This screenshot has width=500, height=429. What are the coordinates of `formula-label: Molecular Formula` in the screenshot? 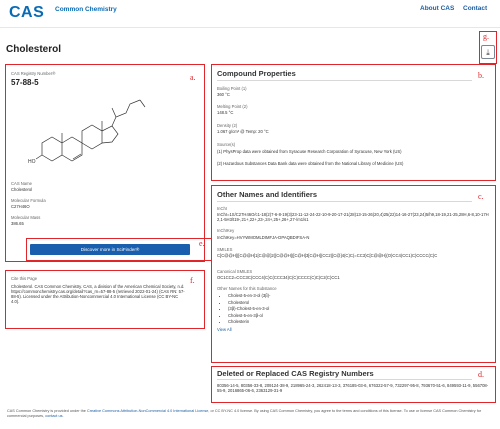 It's located at (28, 200).